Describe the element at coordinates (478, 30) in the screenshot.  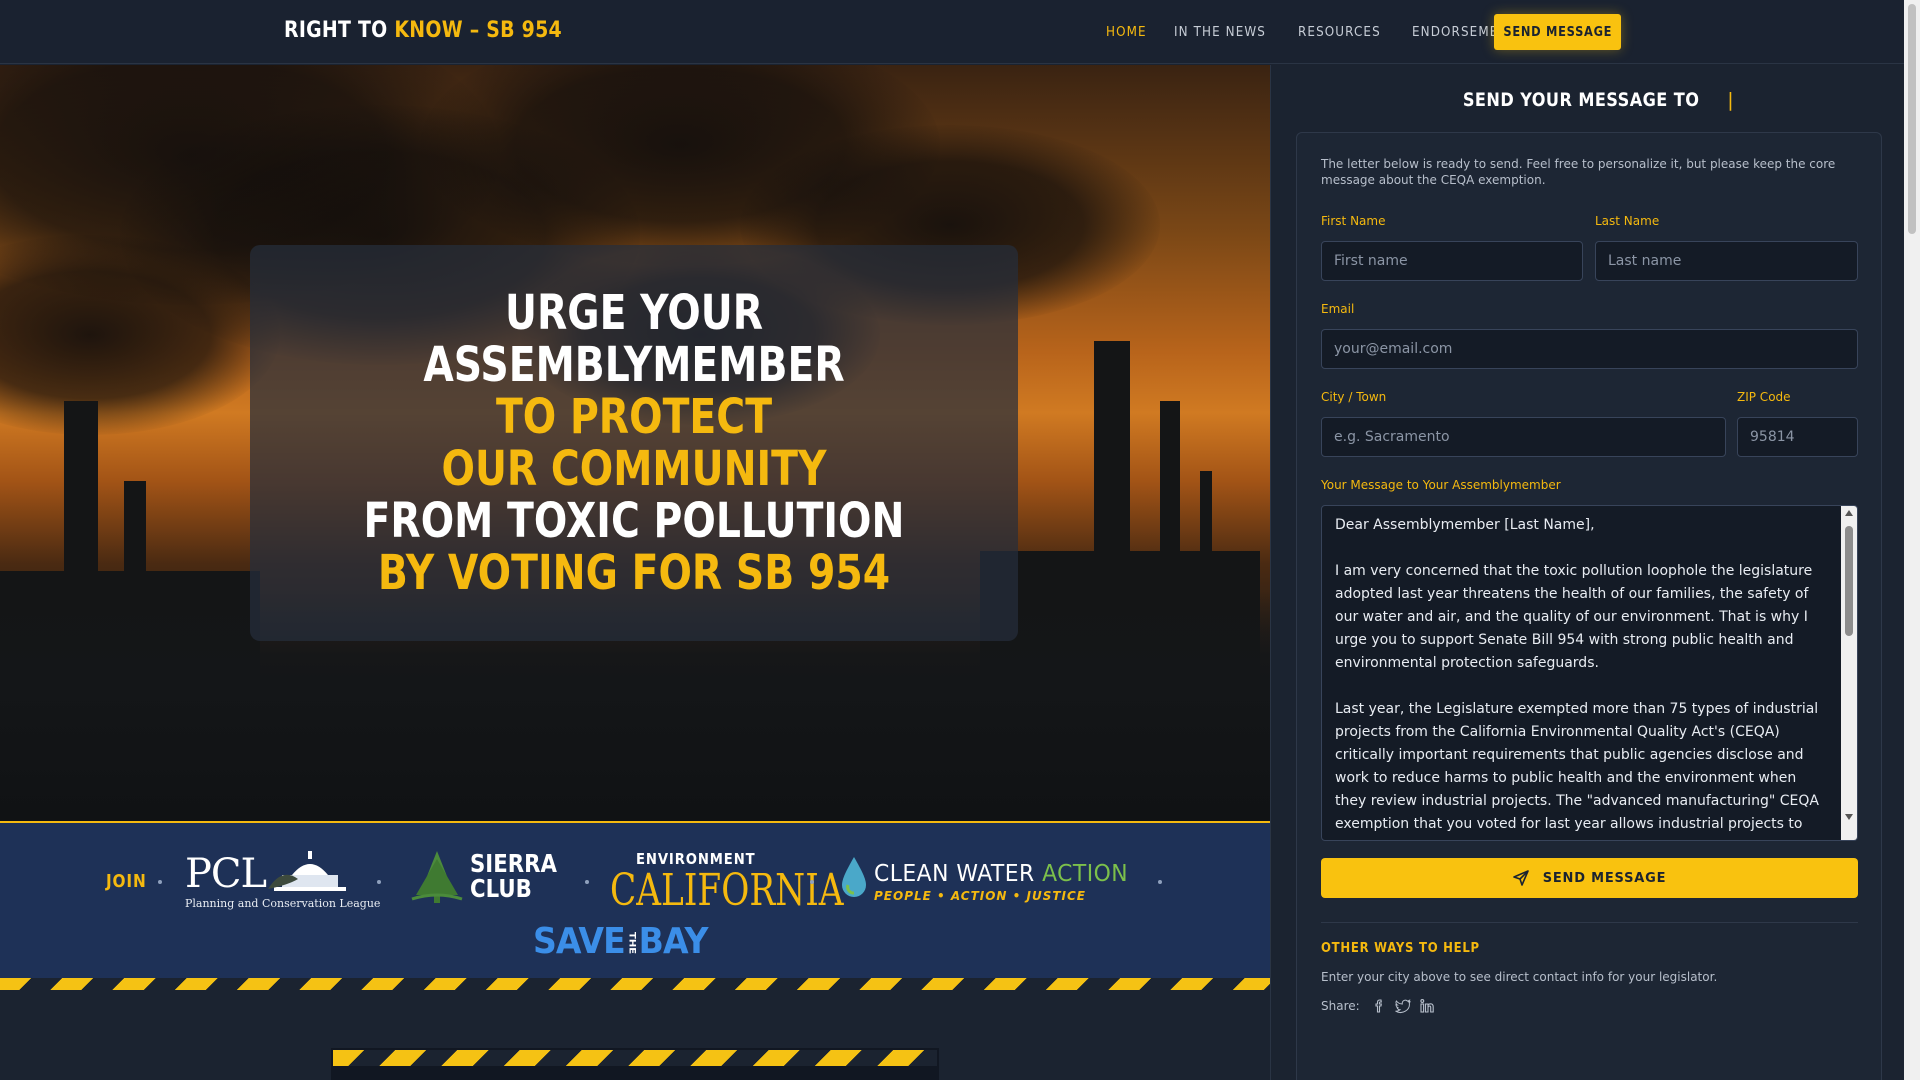
I see `brand-highlight: KNOW – SB 954` at that location.